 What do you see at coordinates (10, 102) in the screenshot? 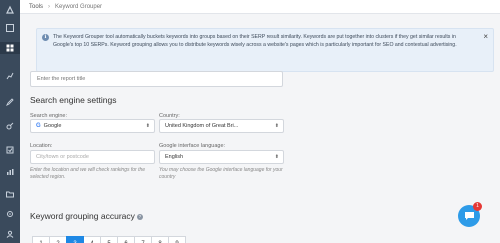
I see `edit-icon` at bounding box center [10, 102].